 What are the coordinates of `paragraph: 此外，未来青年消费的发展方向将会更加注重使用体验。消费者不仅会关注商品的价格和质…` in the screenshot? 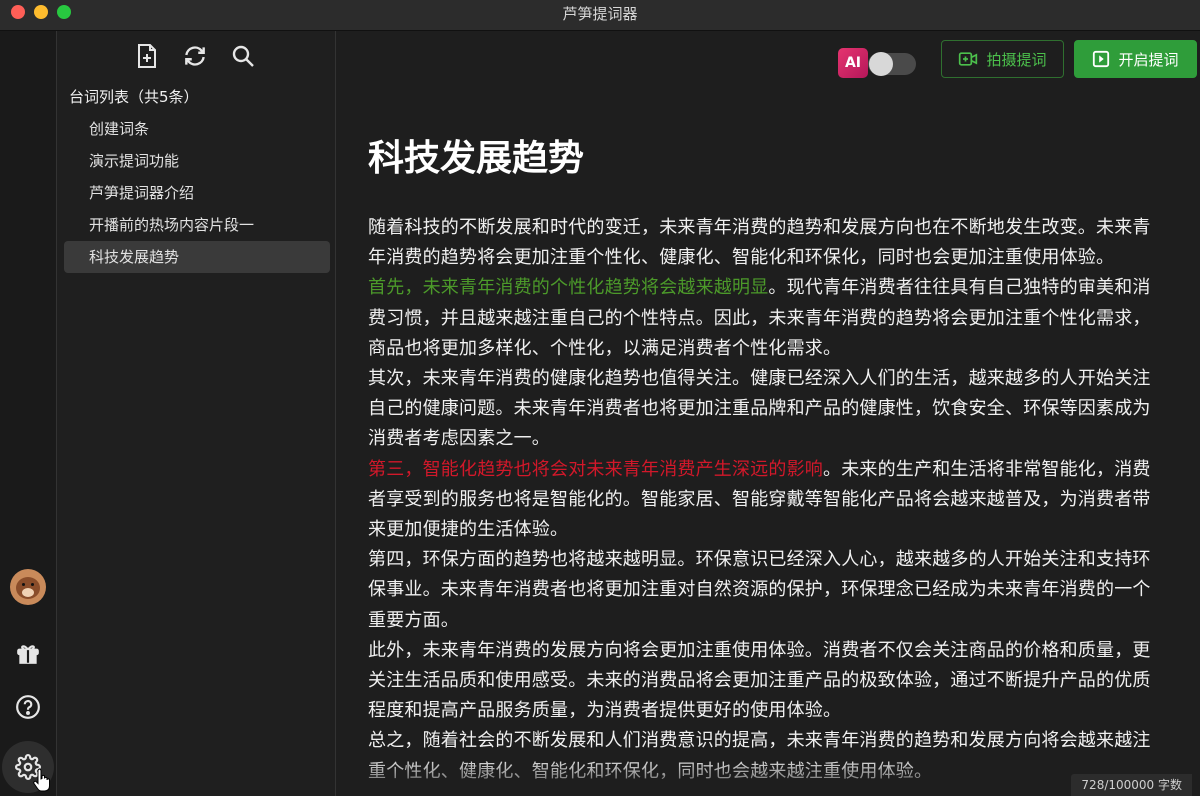 It's located at (759, 680).